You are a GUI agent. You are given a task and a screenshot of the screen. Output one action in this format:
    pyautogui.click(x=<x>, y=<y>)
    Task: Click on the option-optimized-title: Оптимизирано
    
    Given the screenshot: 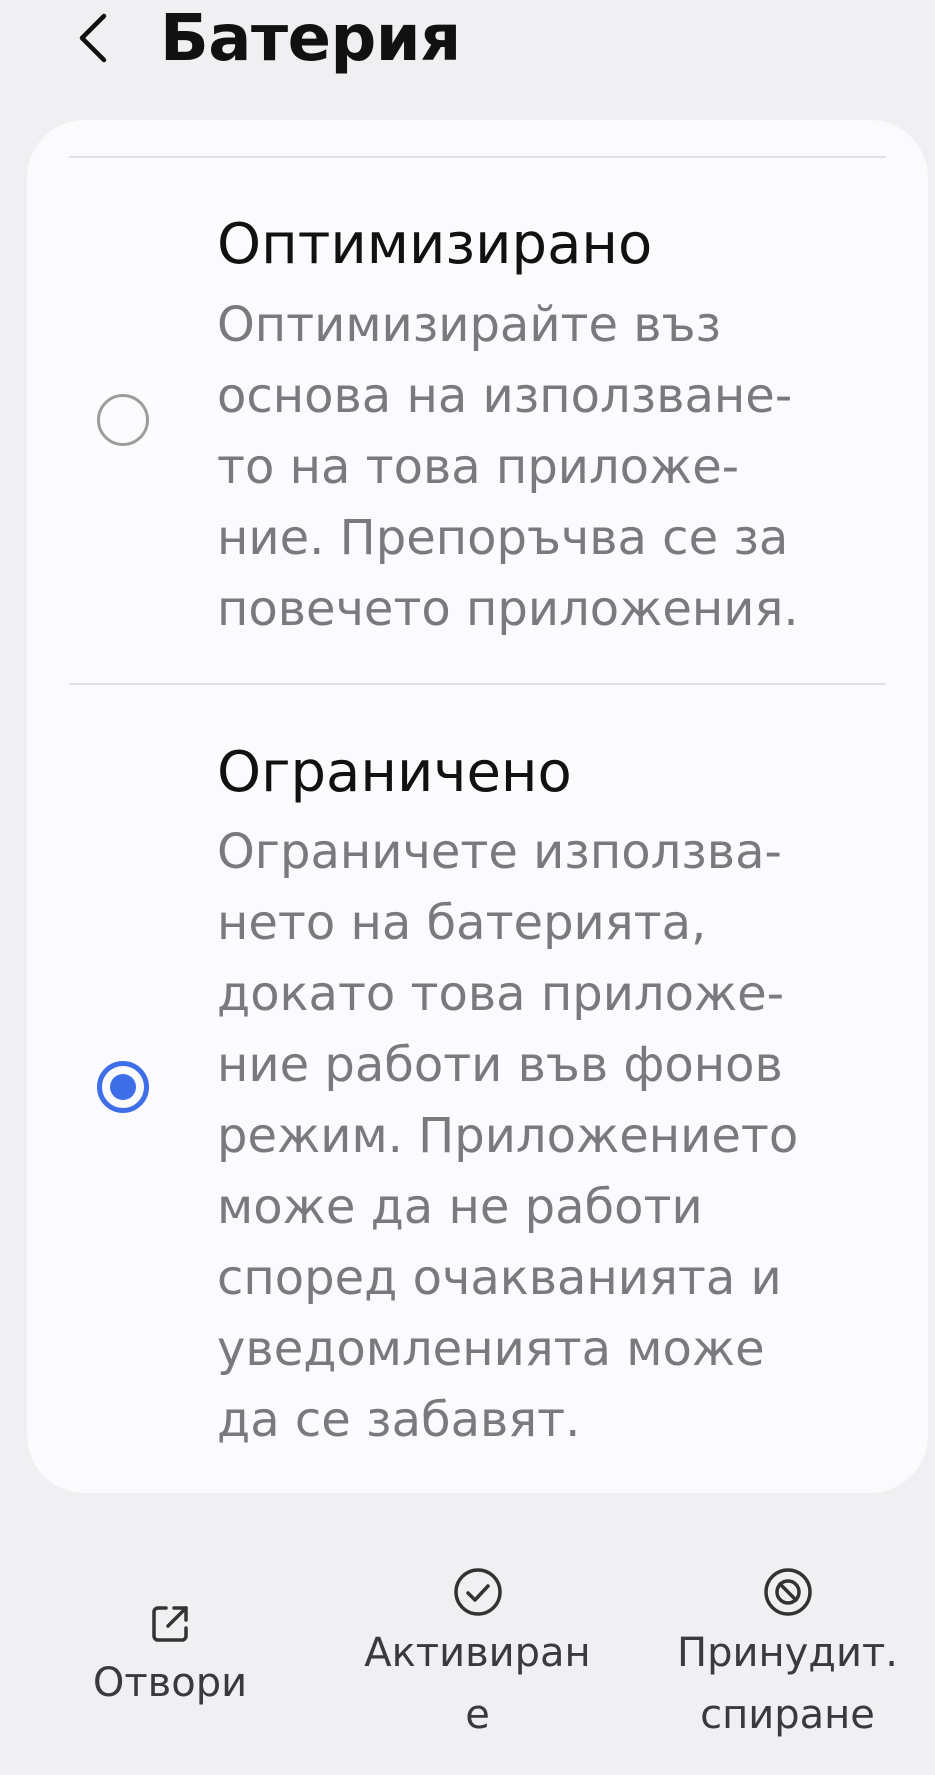 What is the action you would take?
    pyautogui.click(x=435, y=244)
    